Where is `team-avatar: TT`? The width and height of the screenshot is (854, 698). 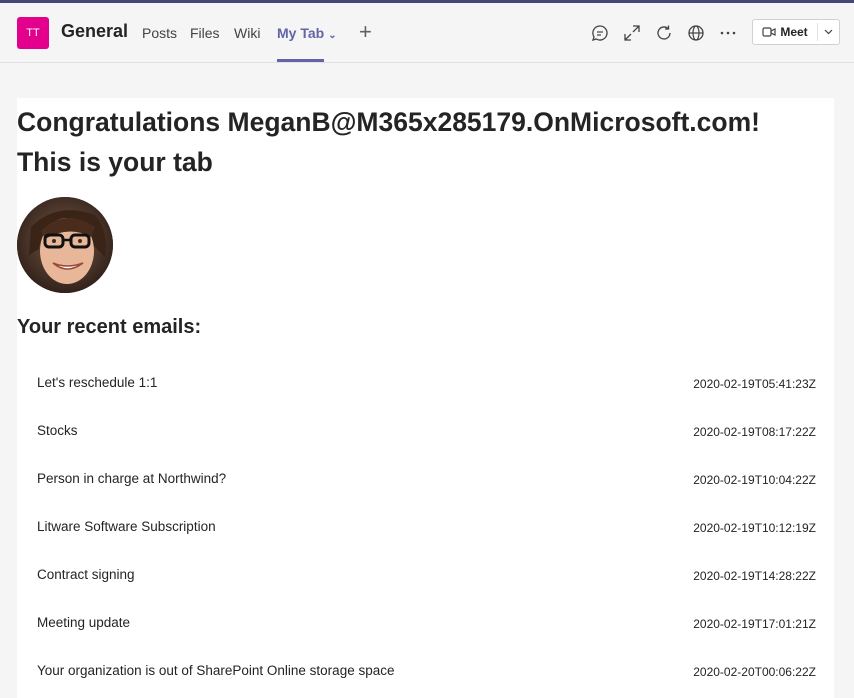 team-avatar: TT is located at coordinates (33, 33).